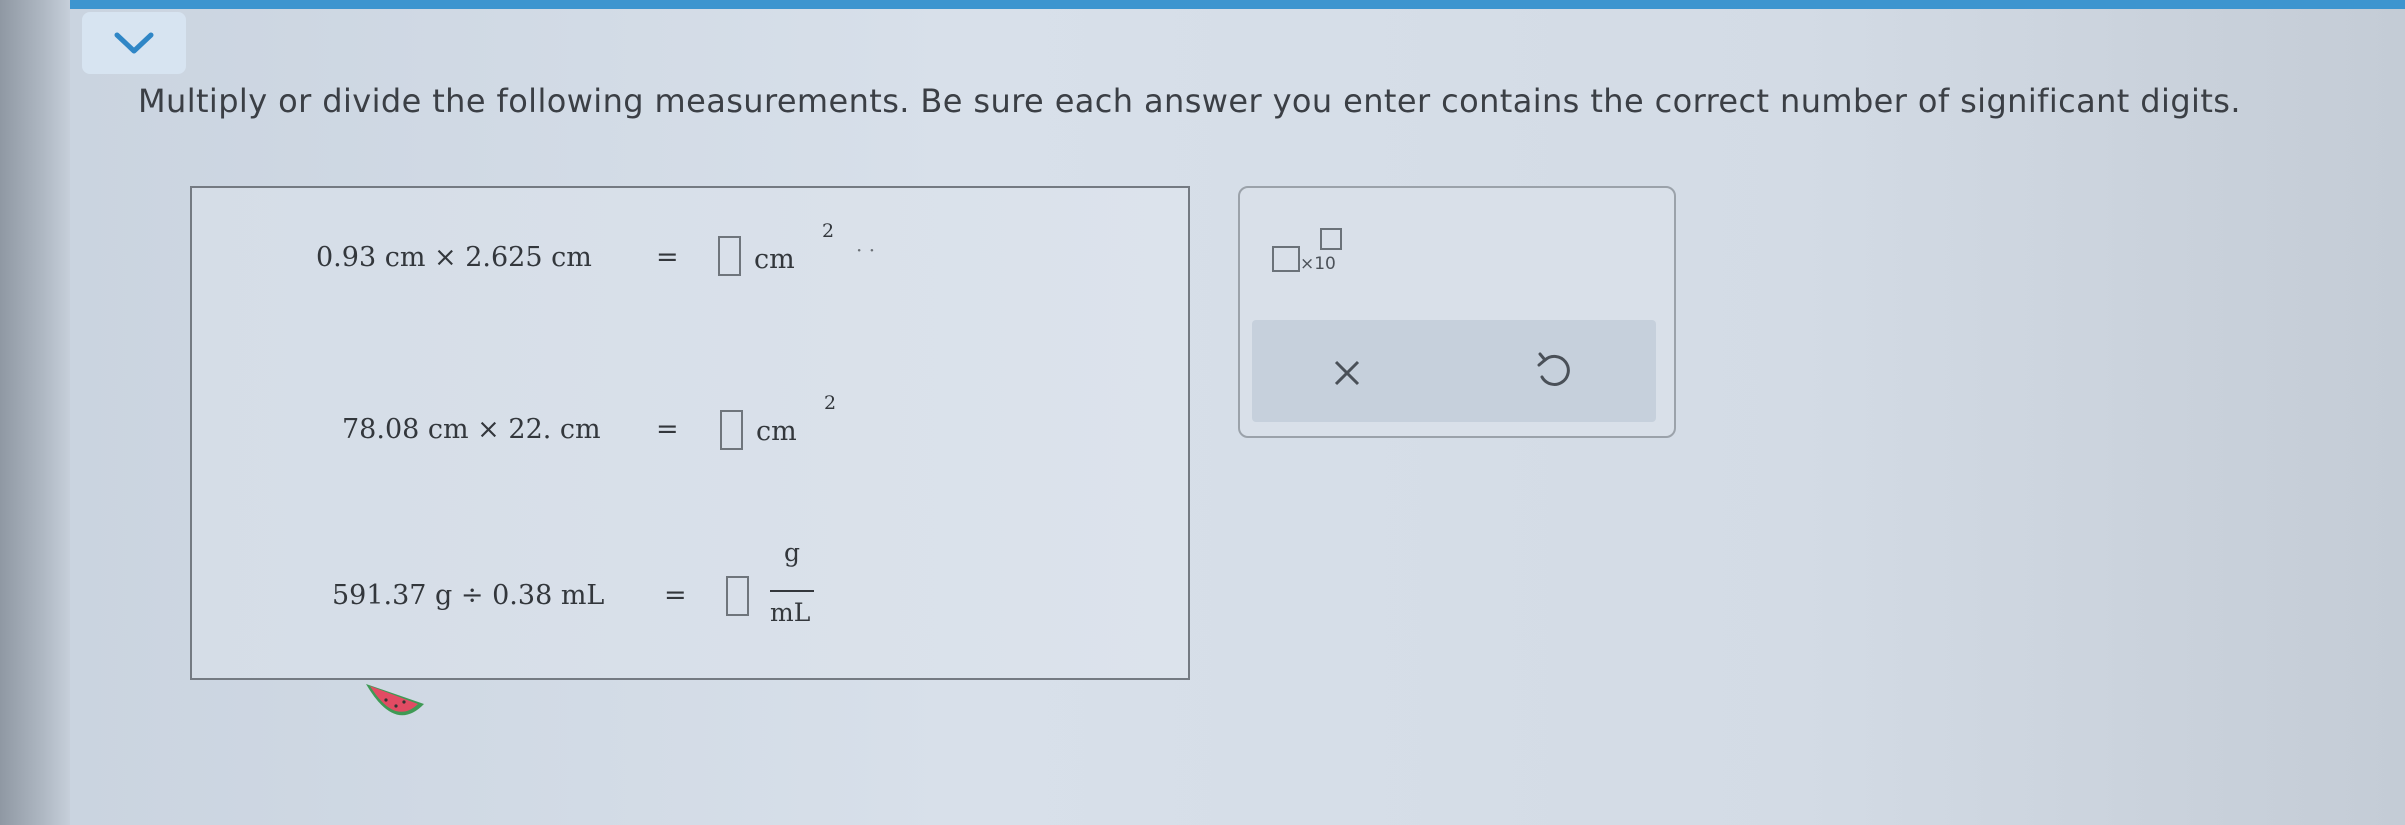  What do you see at coordinates (395, 700) in the screenshot?
I see `watermelon-sticker` at bounding box center [395, 700].